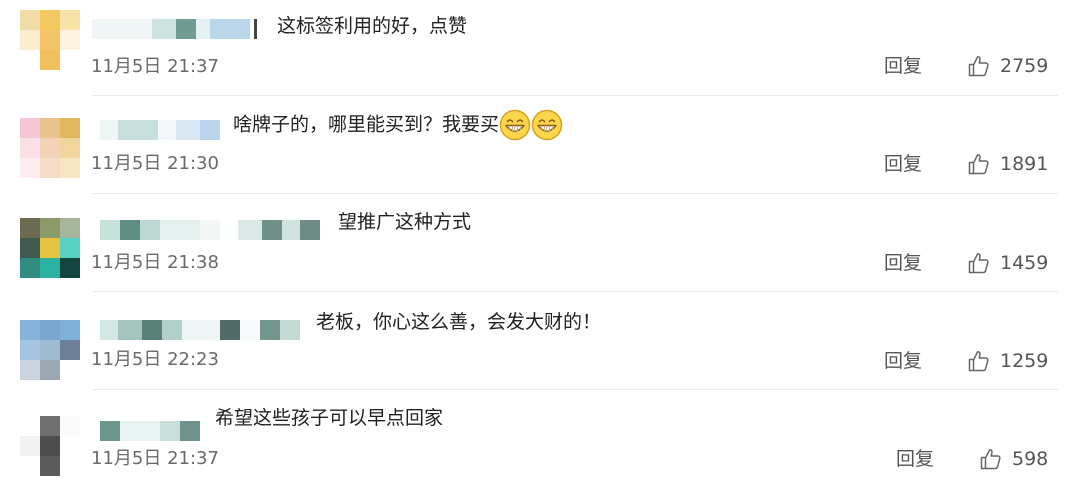  I want to click on timestamp: 11月5日 22:23, so click(155, 359).